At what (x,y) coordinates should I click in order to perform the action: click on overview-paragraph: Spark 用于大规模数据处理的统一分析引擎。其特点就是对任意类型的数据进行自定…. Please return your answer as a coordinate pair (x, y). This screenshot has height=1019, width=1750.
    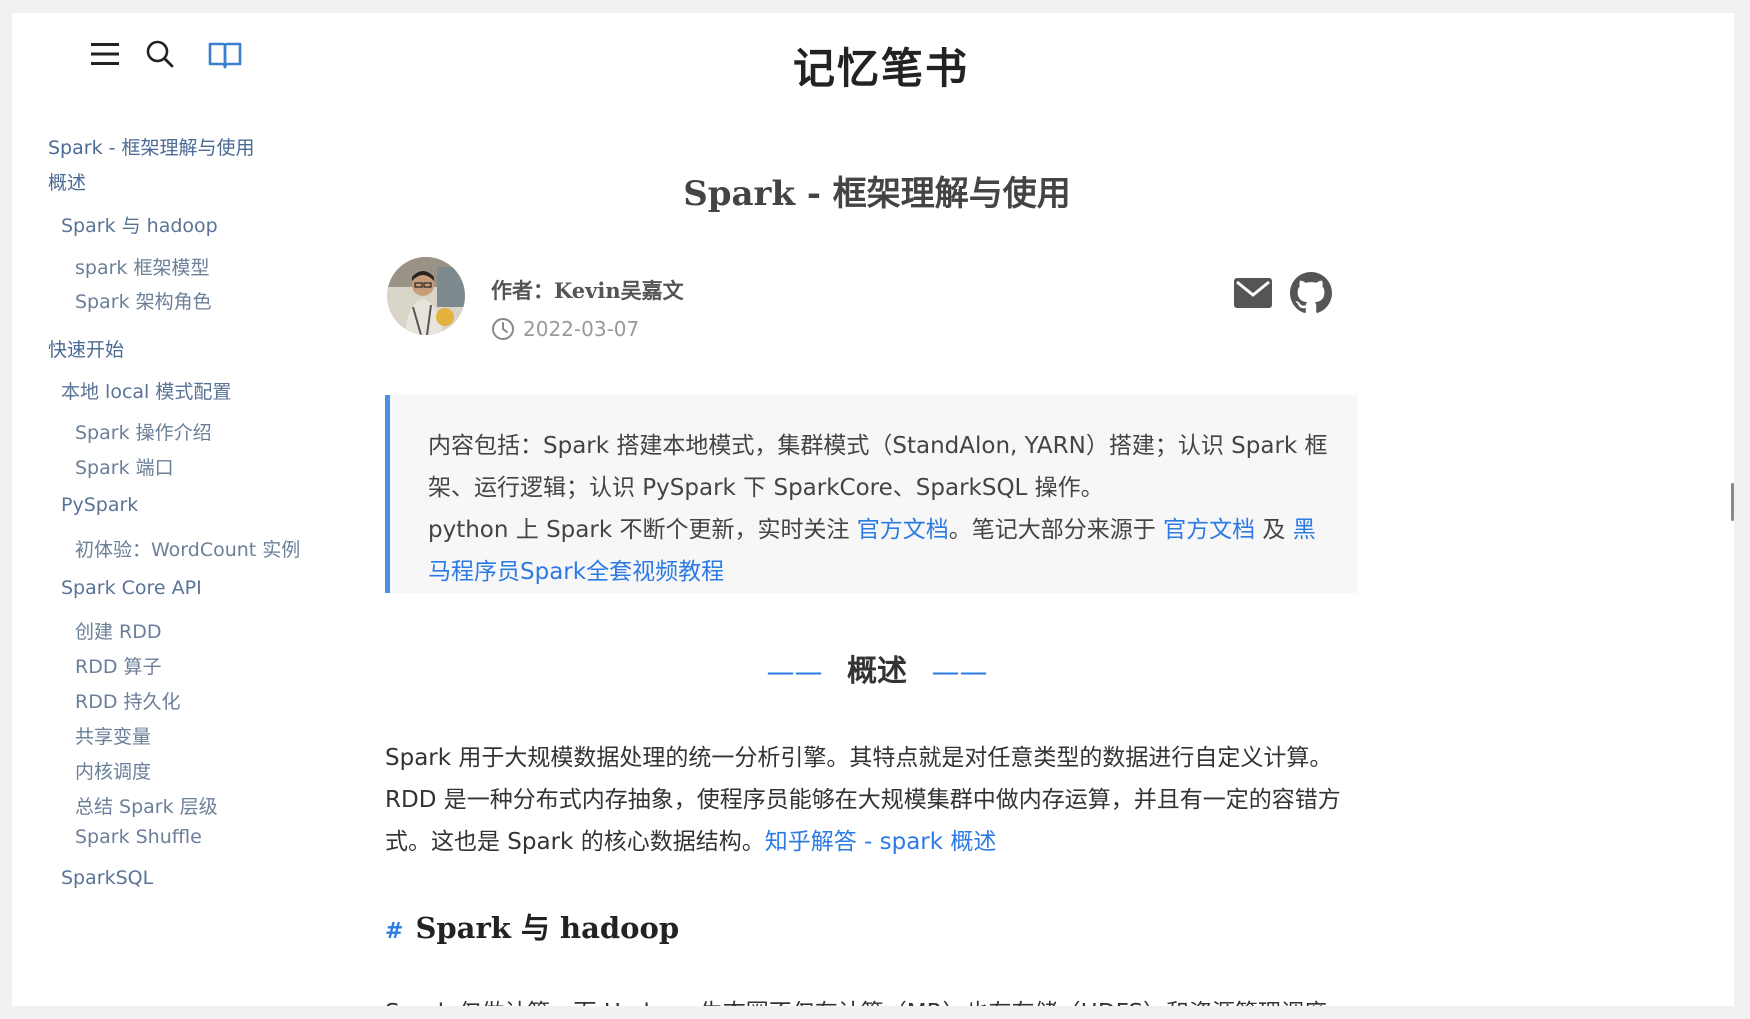
    Looking at the image, I should click on (875, 800).